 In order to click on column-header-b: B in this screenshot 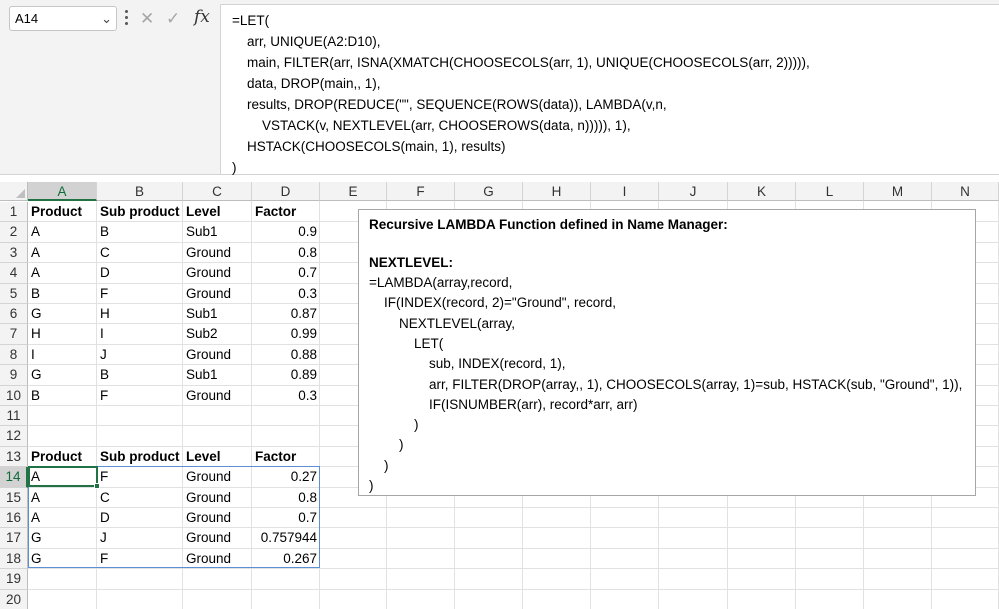, I will do `click(140, 191)`.